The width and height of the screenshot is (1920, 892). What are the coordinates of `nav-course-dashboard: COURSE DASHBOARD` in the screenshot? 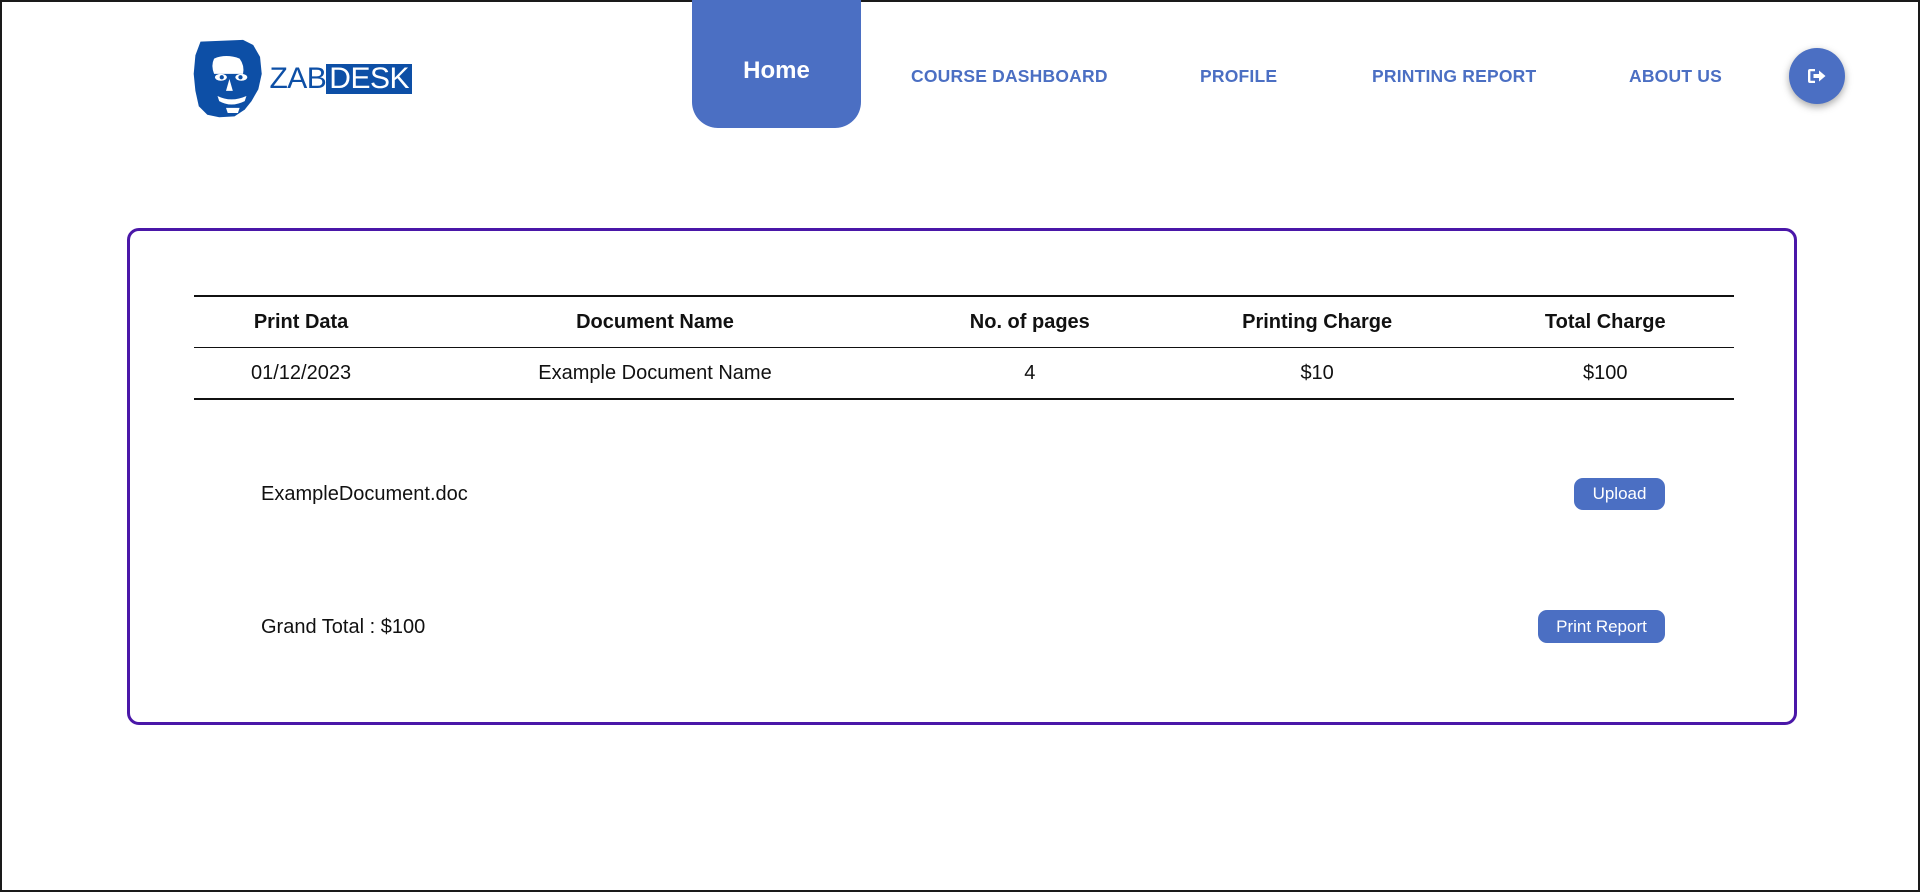 It's located at (1009, 76).